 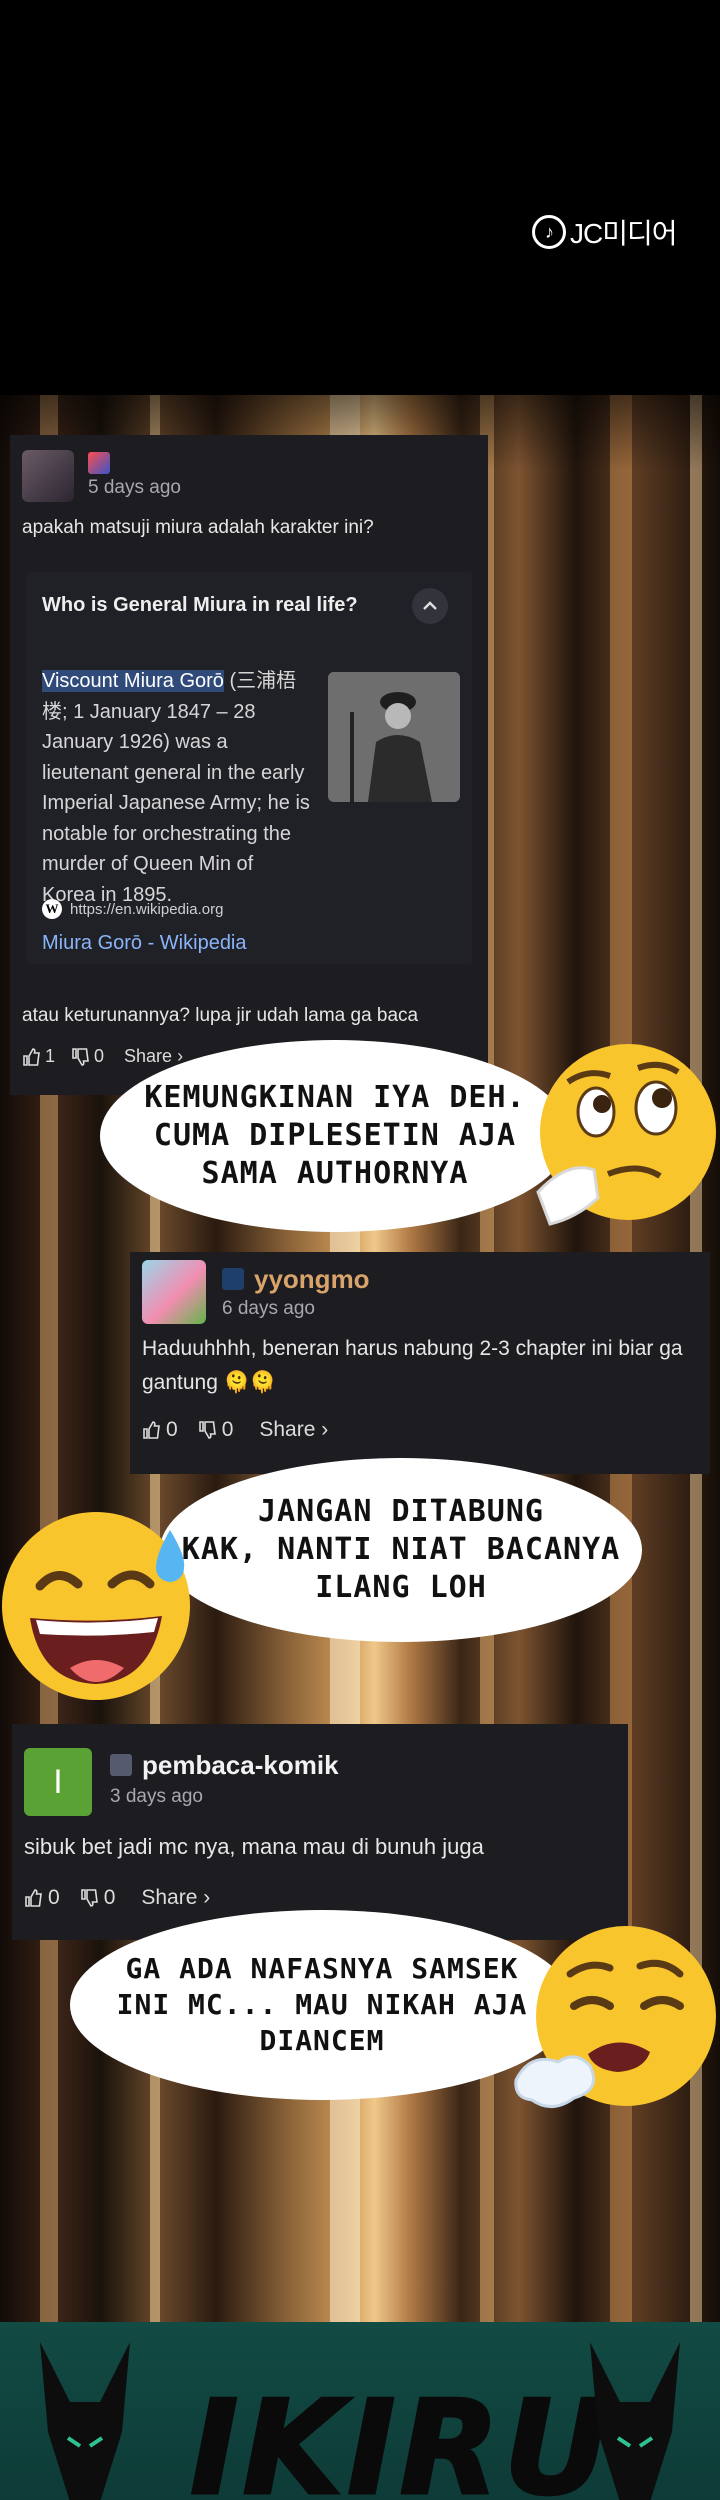 I want to click on historical-photo, so click(x=394, y=737).